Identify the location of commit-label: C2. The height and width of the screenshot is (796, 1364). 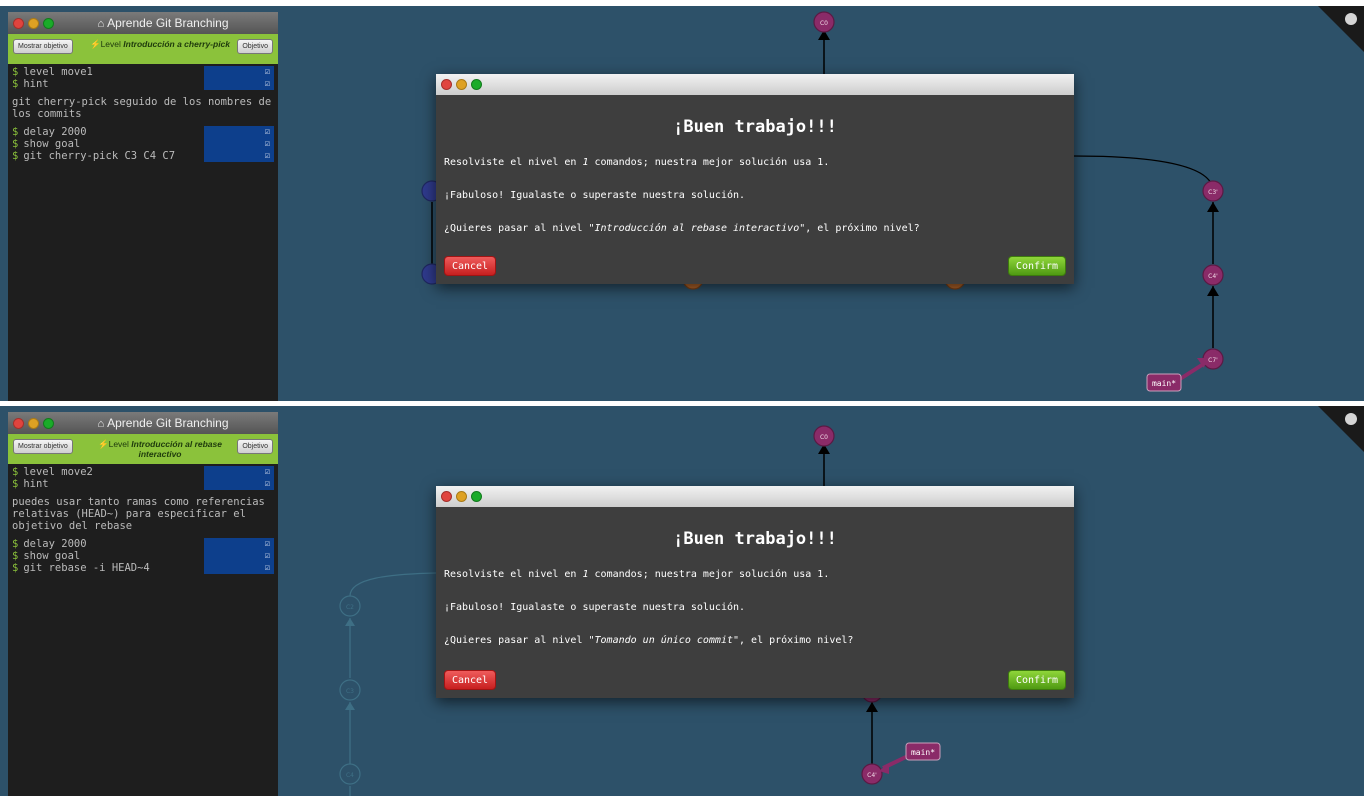
(350, 607).